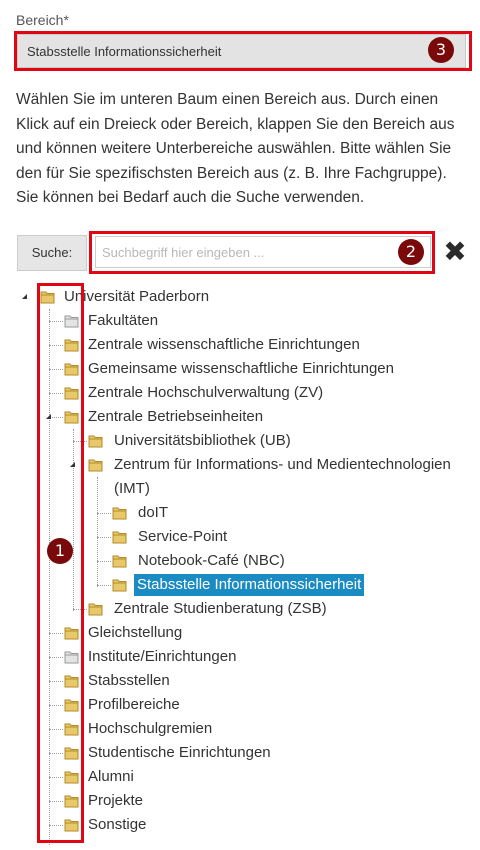  Describe the element at coordinates (135, 632) in the screenshot. I see `tree-node-label: Gleichstellung` at that location.